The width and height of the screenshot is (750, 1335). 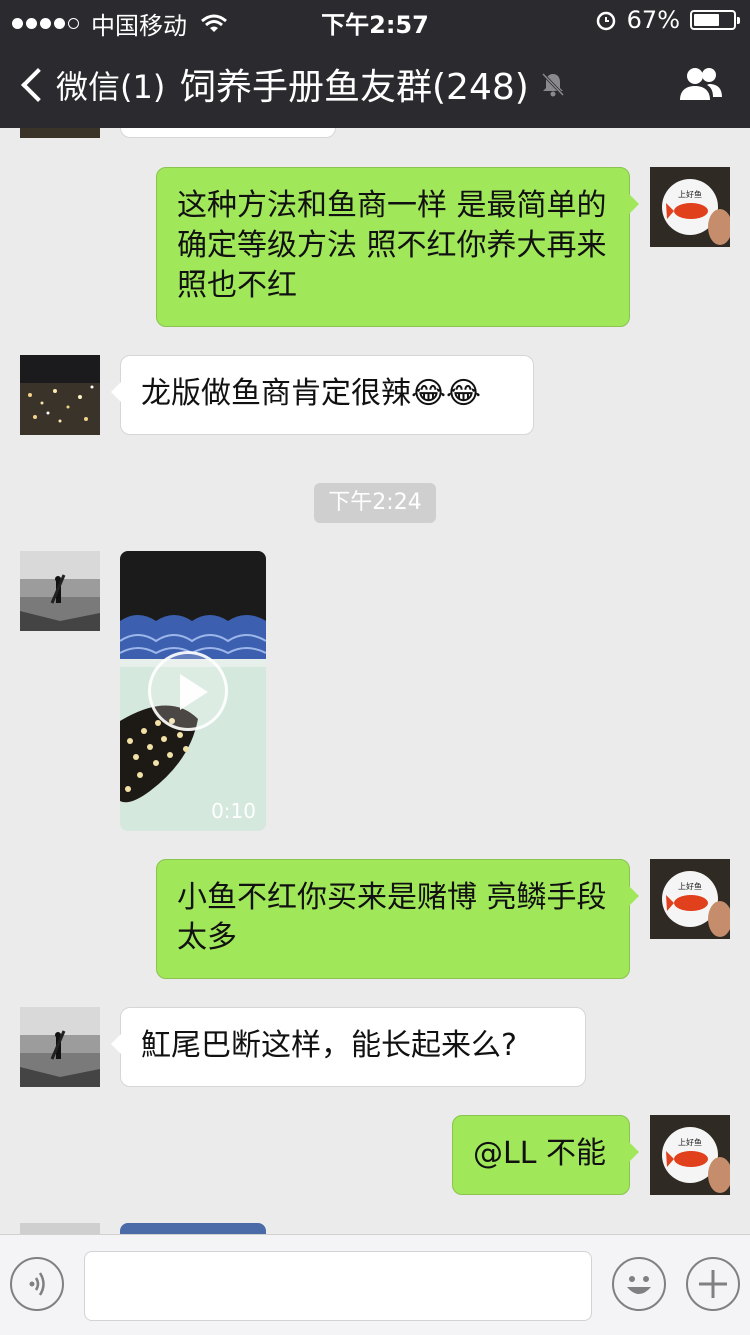 I want to click on battery-level, so click(x=706, y=20).